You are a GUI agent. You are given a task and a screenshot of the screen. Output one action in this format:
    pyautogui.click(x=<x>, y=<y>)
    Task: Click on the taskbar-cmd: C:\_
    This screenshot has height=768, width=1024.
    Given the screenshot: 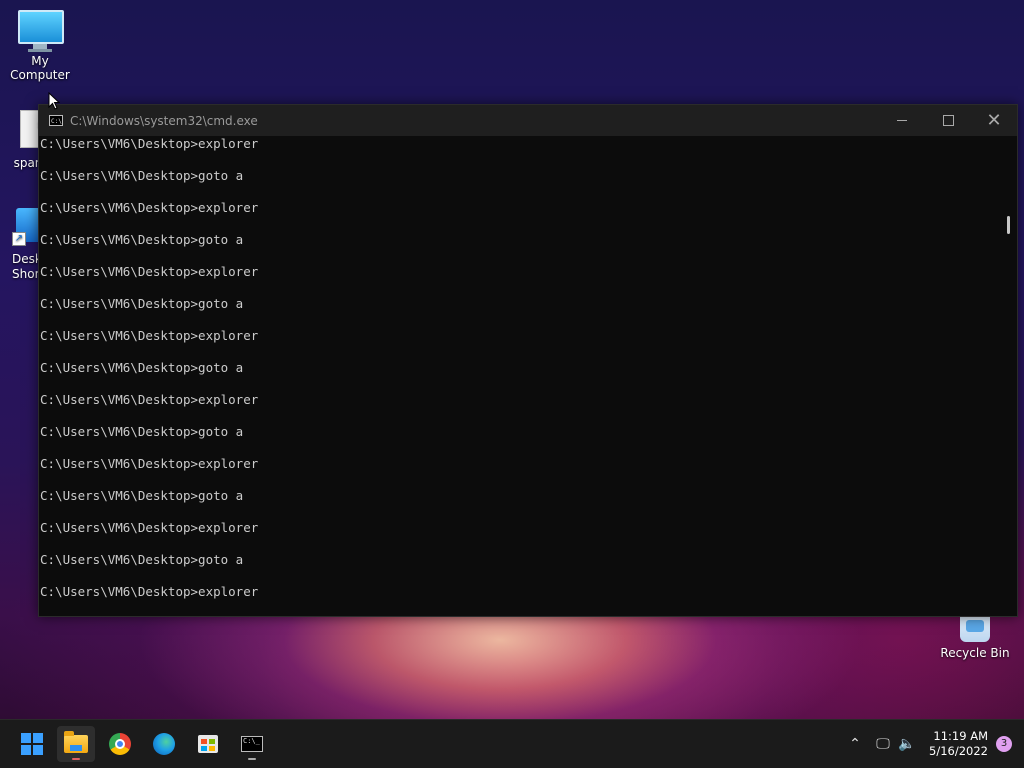 What is the action you would take?
    pyautogui.click(x=252, y=744)
    